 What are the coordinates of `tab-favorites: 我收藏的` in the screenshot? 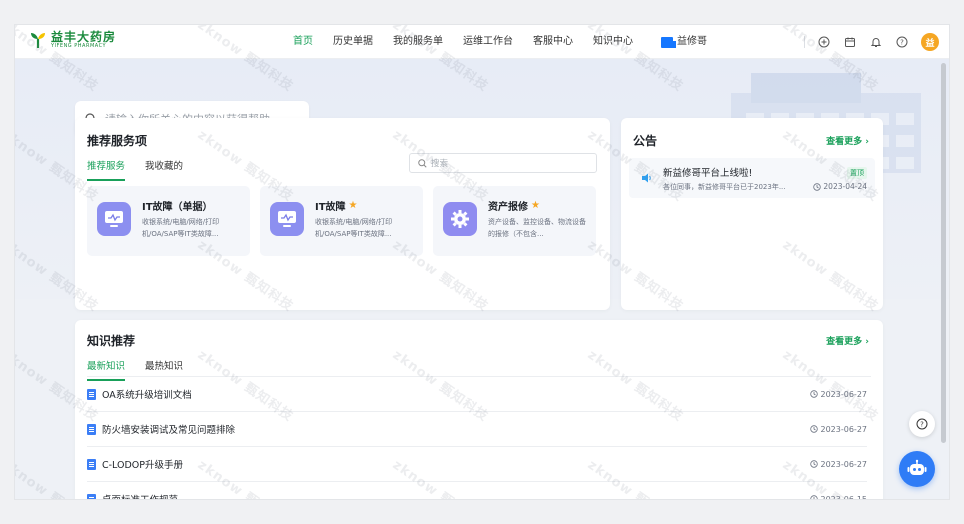 It's located at (164, 169).